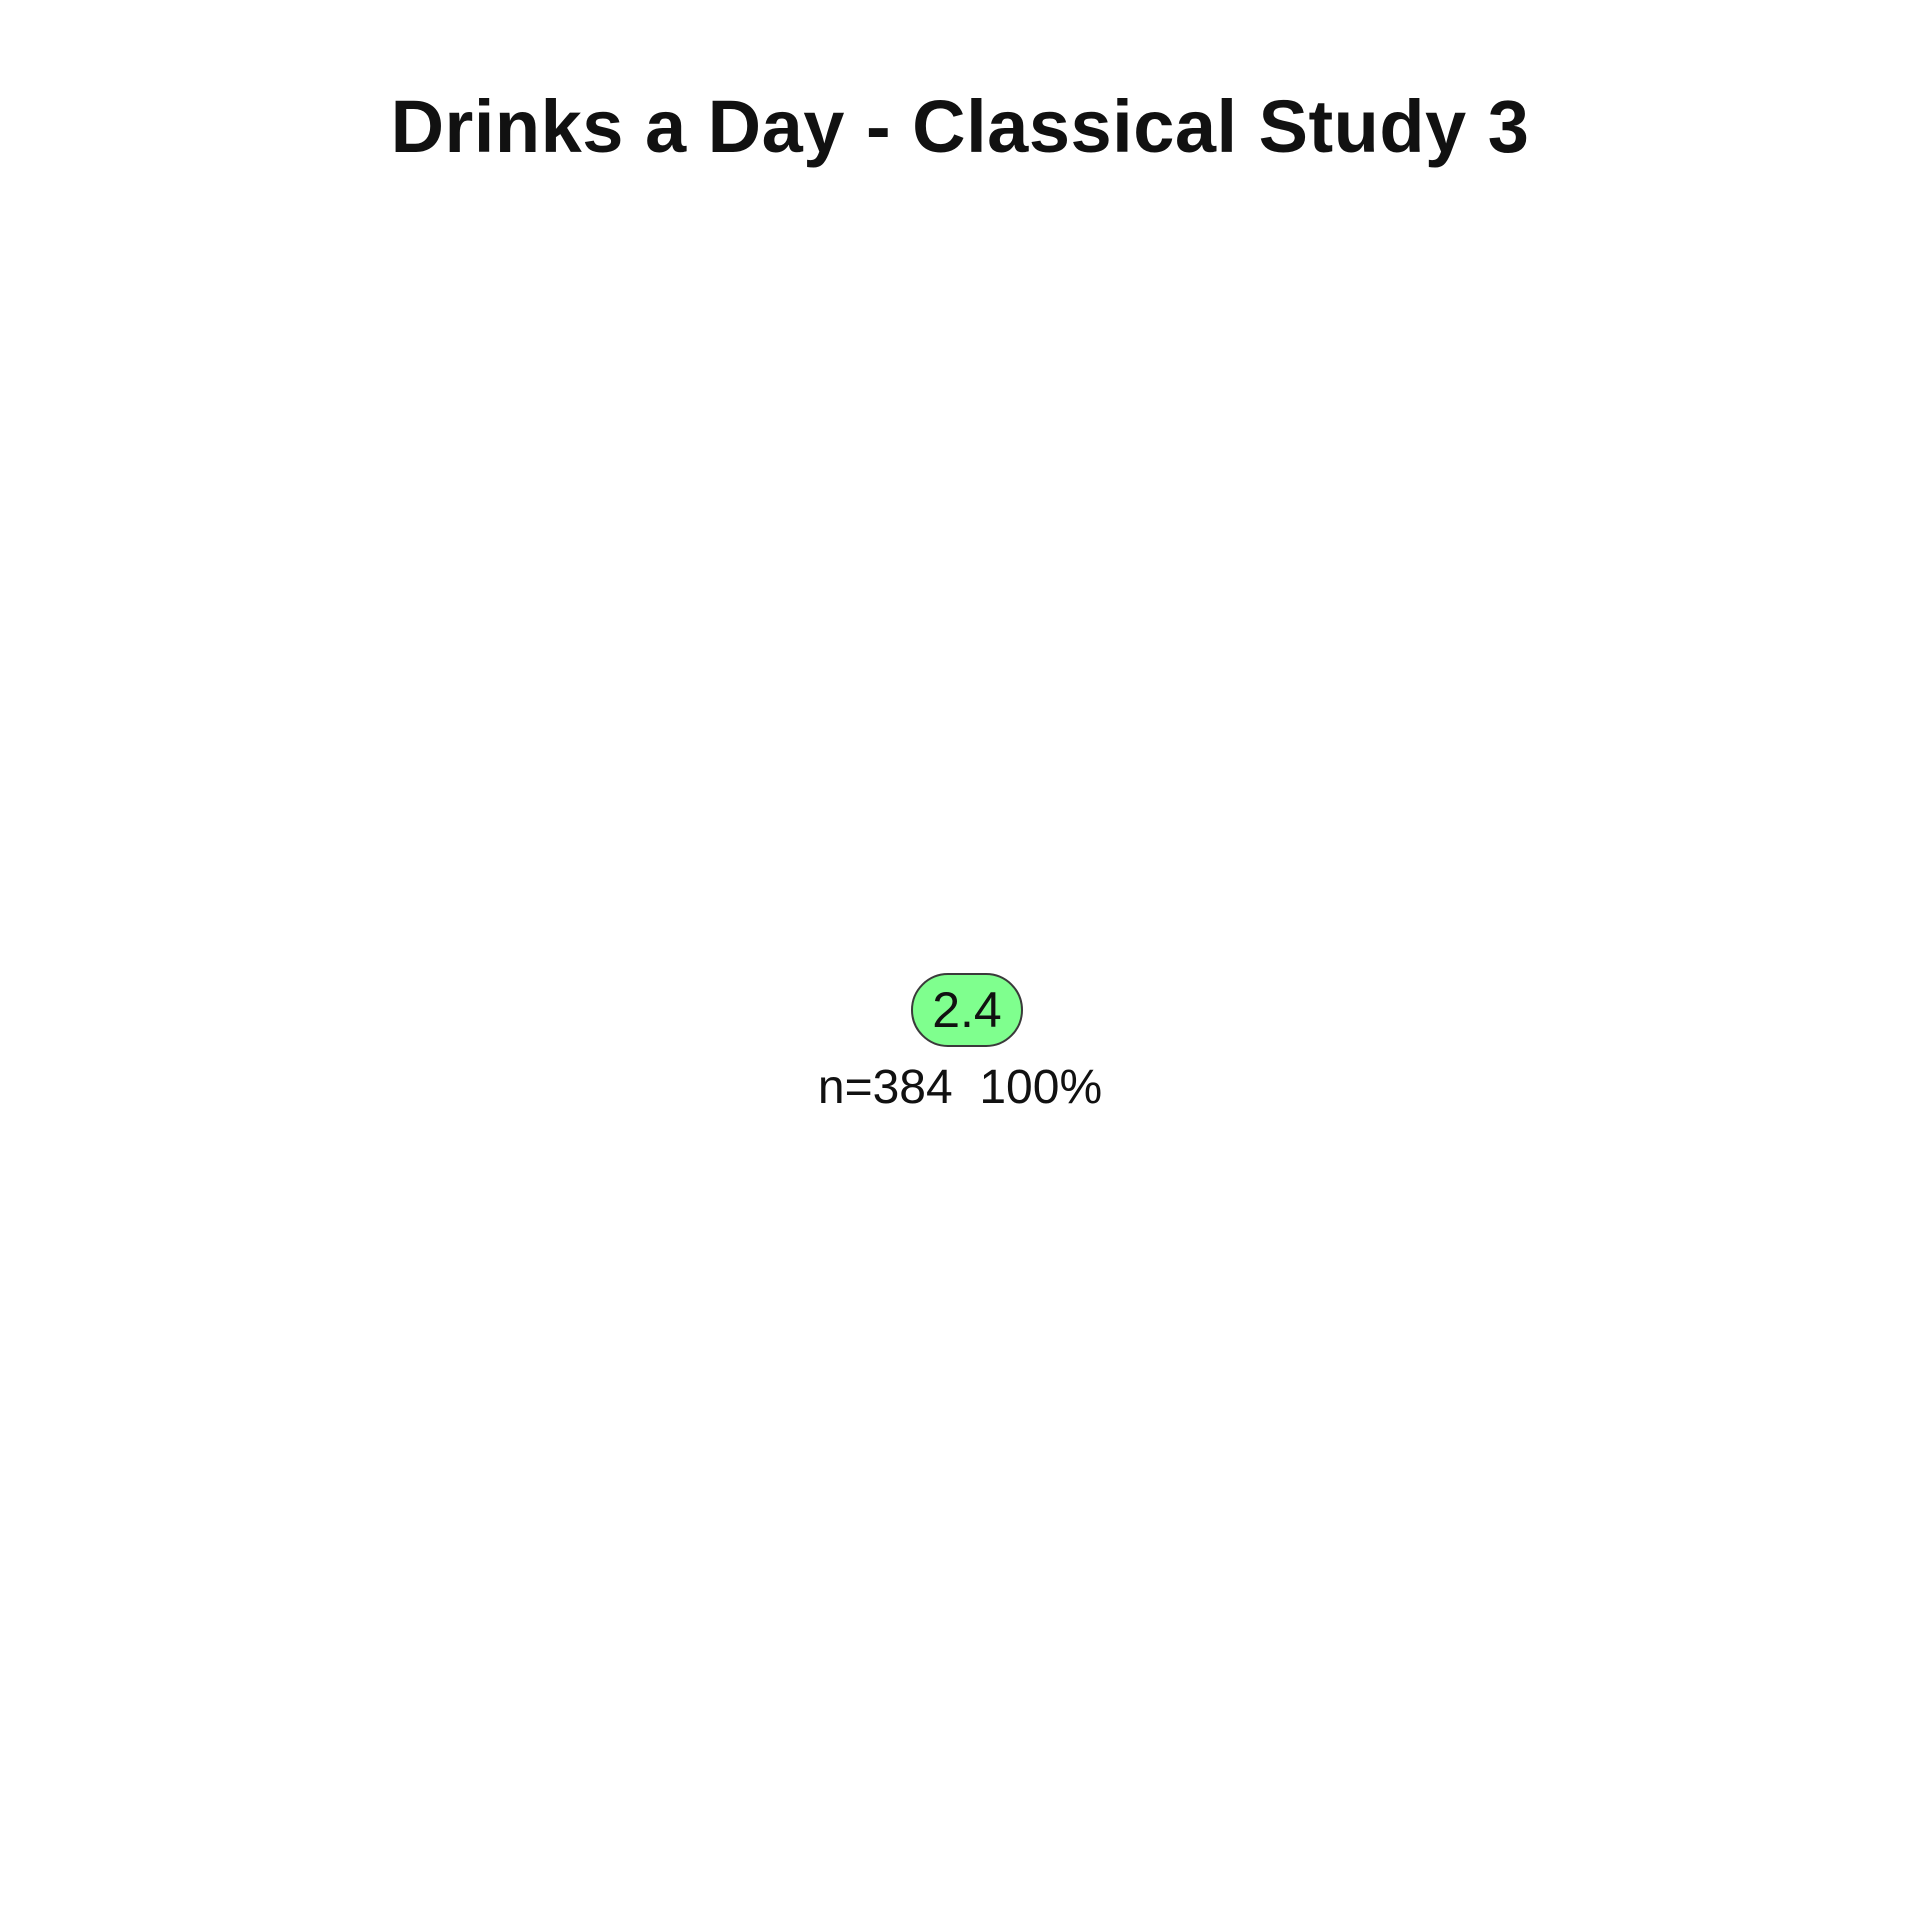 Image resolution: width=1920 pixels, height=1920 pixels. I want to click on root-node-info: n=384 100%, so click(960, 1088).